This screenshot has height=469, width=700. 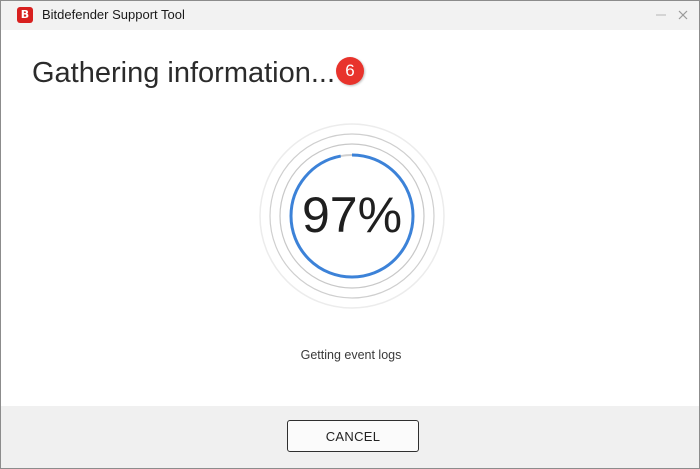 I want to click on step-number-badge: 6, so click(x=350, y=71).